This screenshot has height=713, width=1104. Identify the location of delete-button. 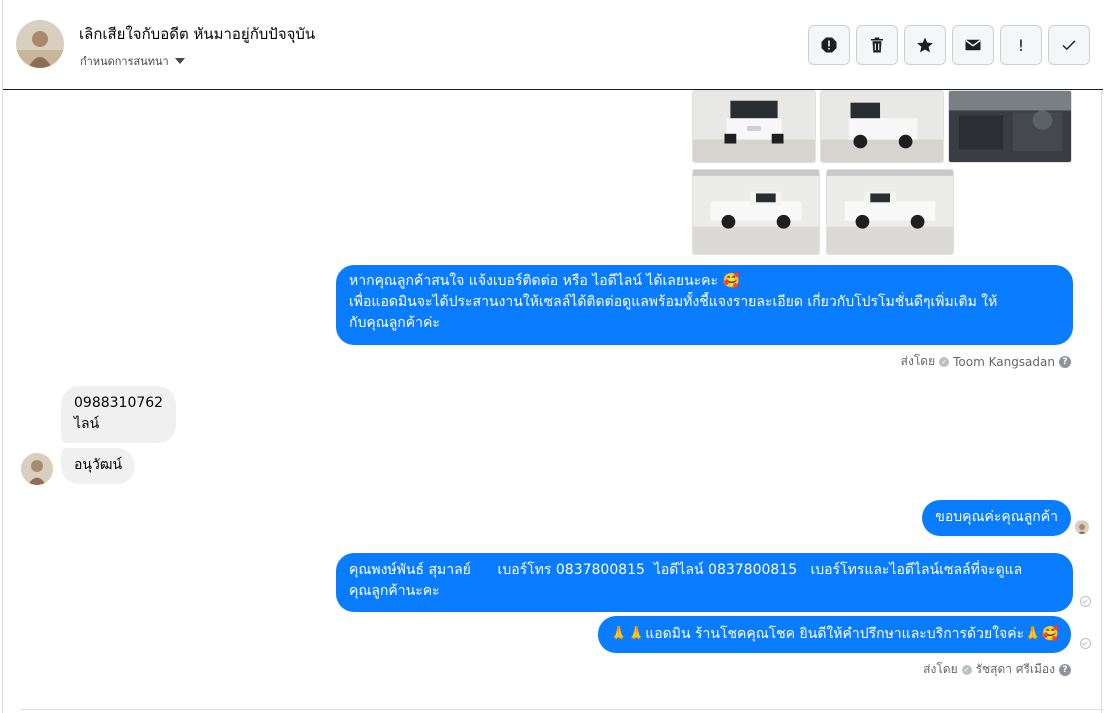
(877, 45).